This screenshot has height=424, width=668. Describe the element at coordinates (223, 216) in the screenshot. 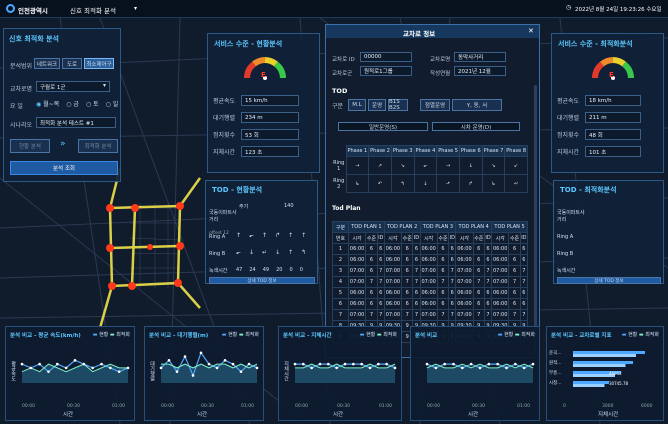

I see `intersection-name: 국동이파트사거리` at that location.